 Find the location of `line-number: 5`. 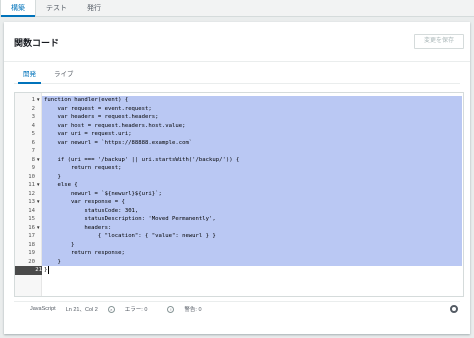

line-number: 5 is located at coordinates (33, 134).